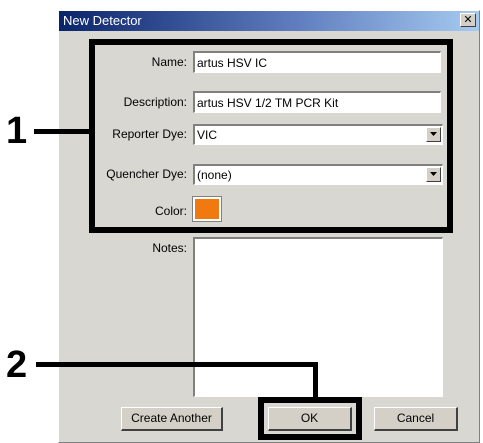  What do you see at coordinates (310, 418) in the screenshot?
I see `callout-2-box` at bounding box center [310, 418].